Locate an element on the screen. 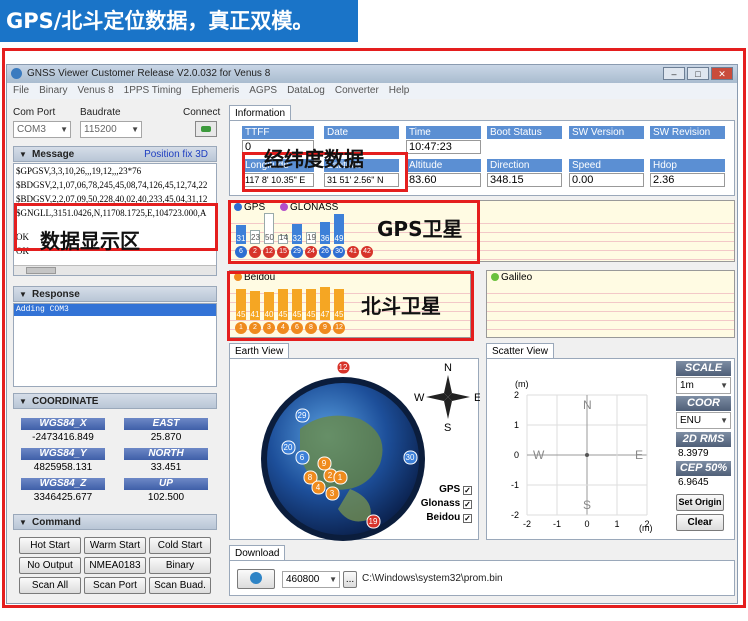  download-baud-value: 460800 is located at coordinates (303, 579).